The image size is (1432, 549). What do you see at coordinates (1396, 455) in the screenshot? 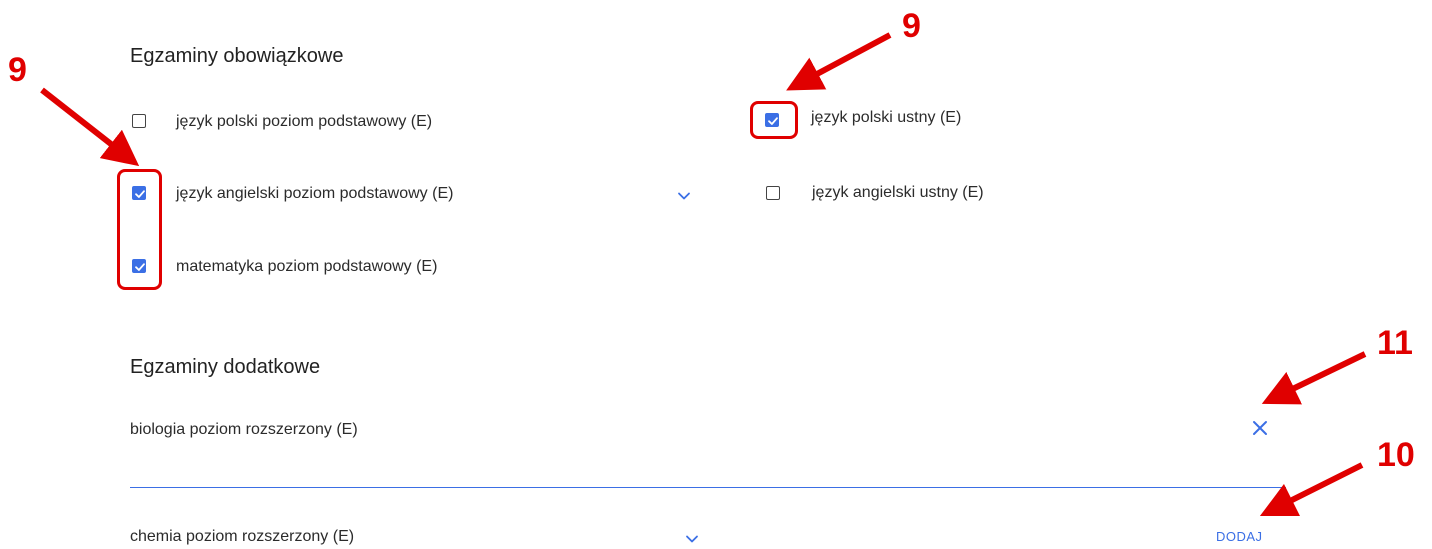
I see `annotation-number-10: 10` at bounding box center [1396, 455].